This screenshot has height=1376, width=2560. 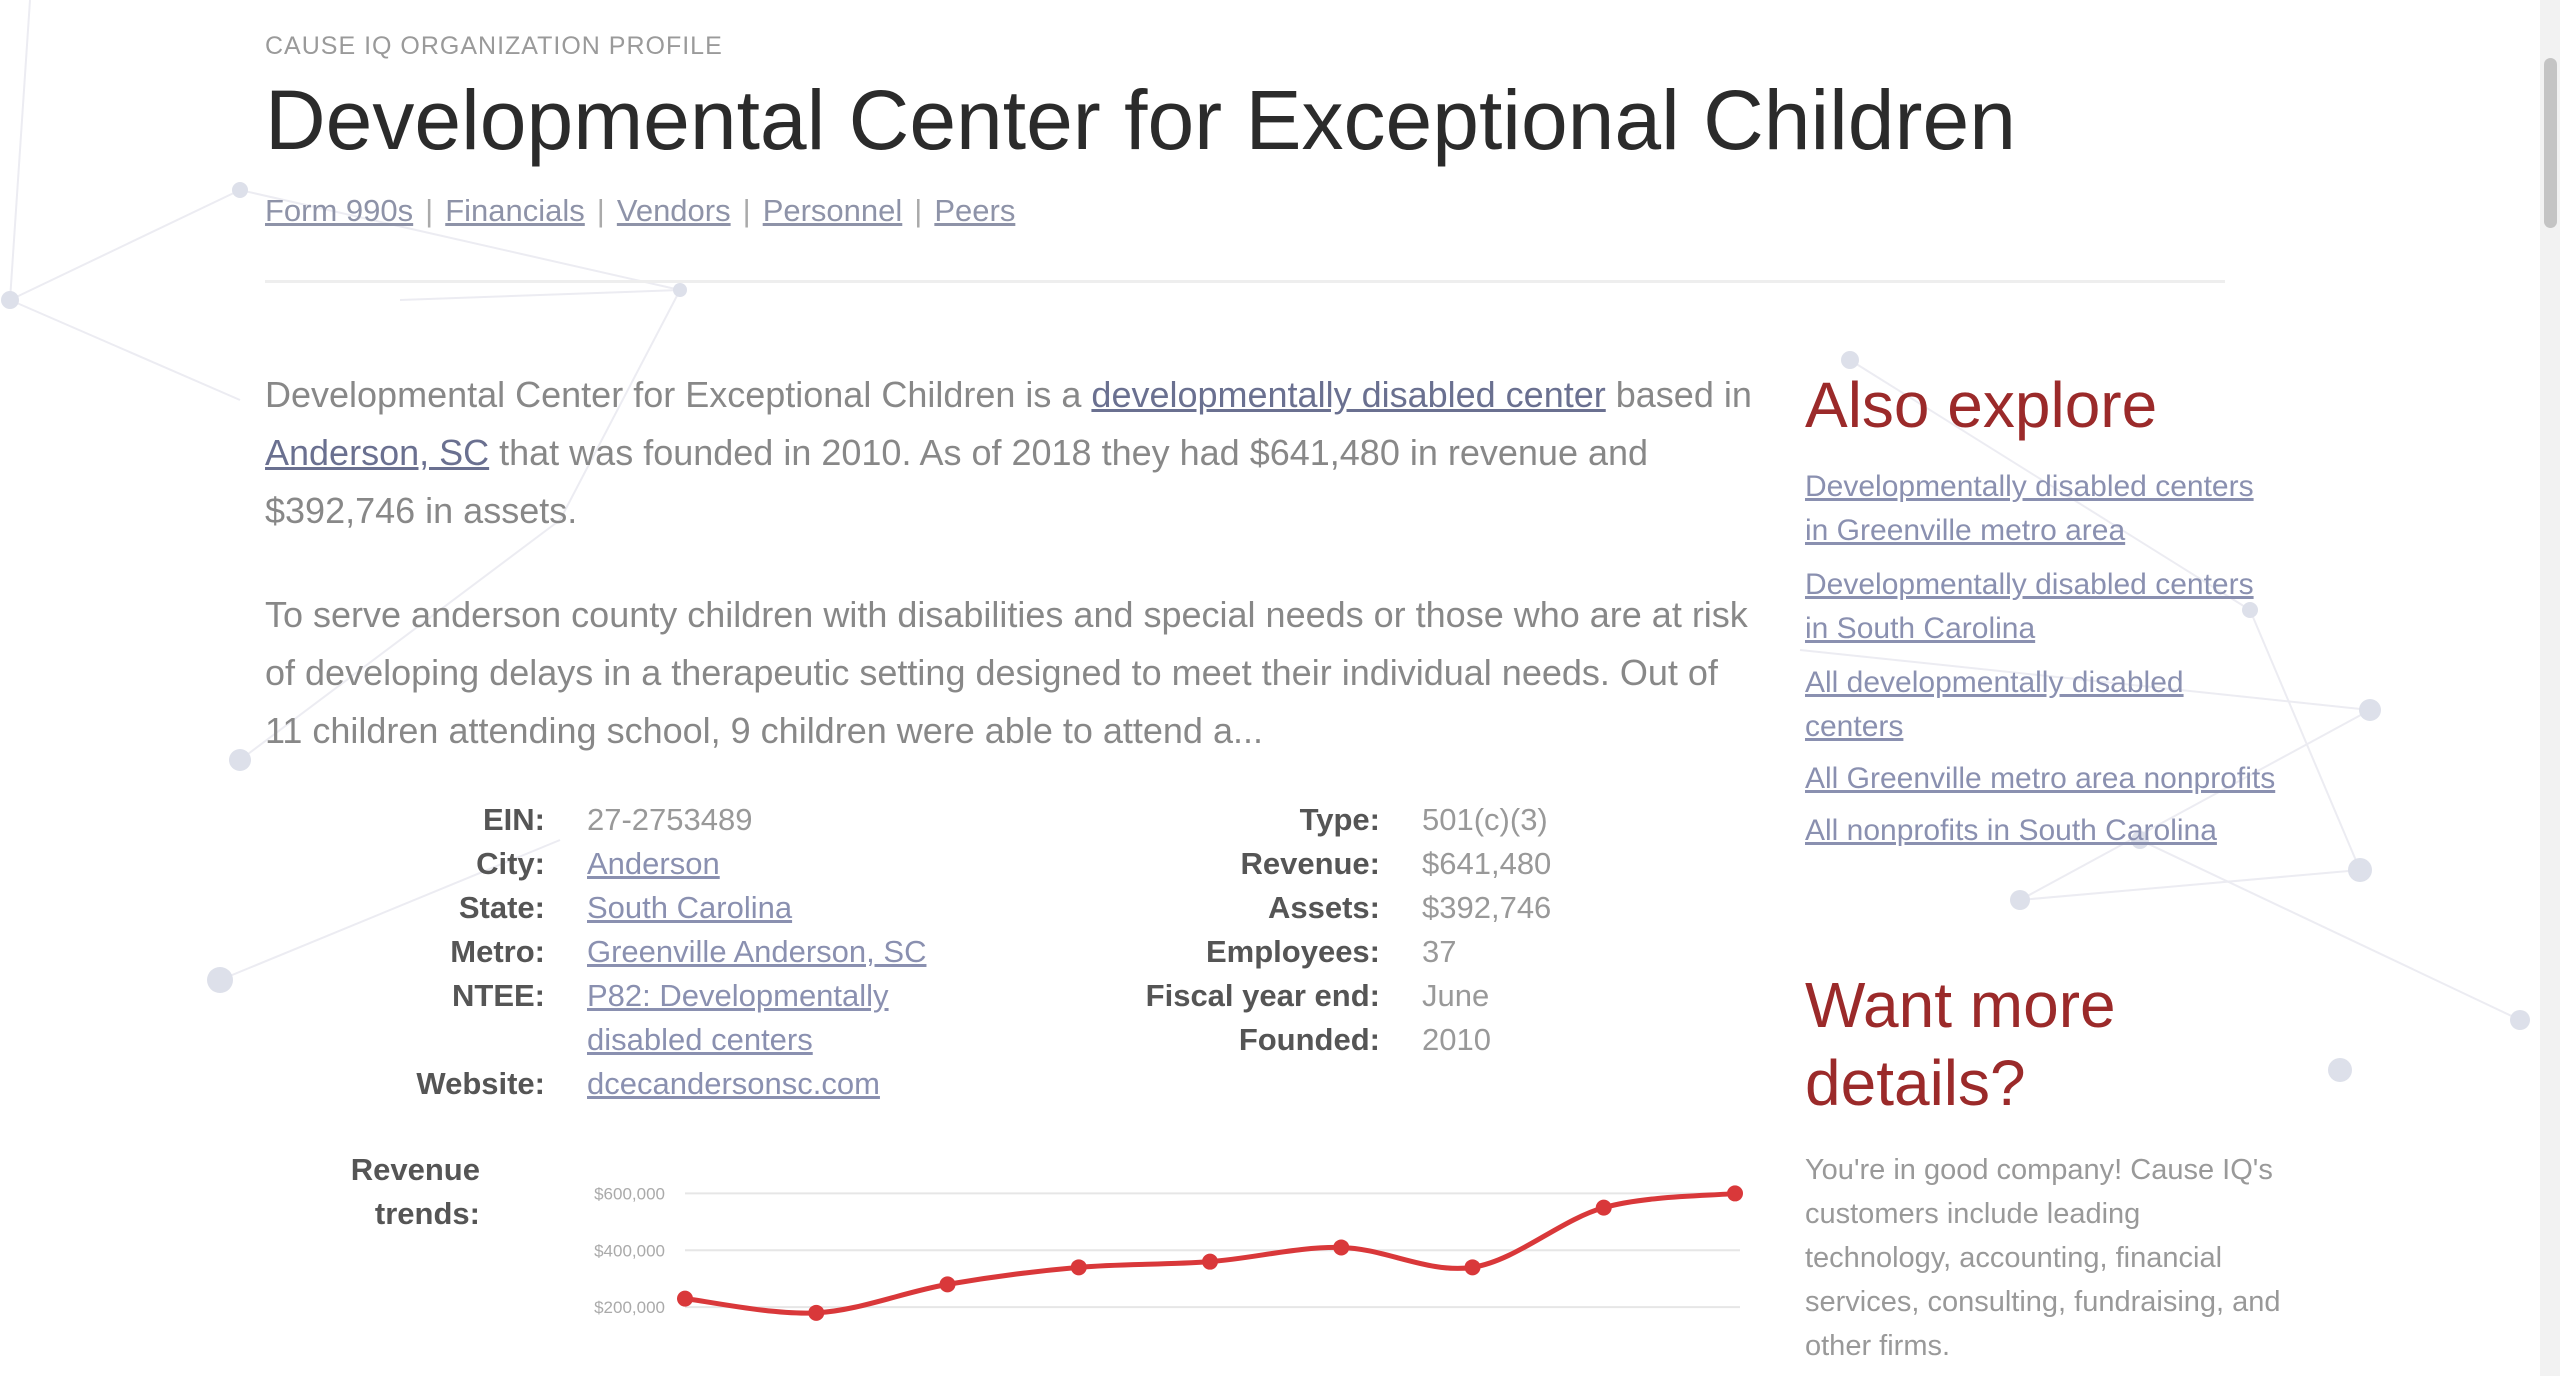 What do you see at coordinates (2011, 830) in the screenshot?
I see `explore-link-sc-nonprofits: All nonprofits in South Carolina` at bounding box center [2011, 830].